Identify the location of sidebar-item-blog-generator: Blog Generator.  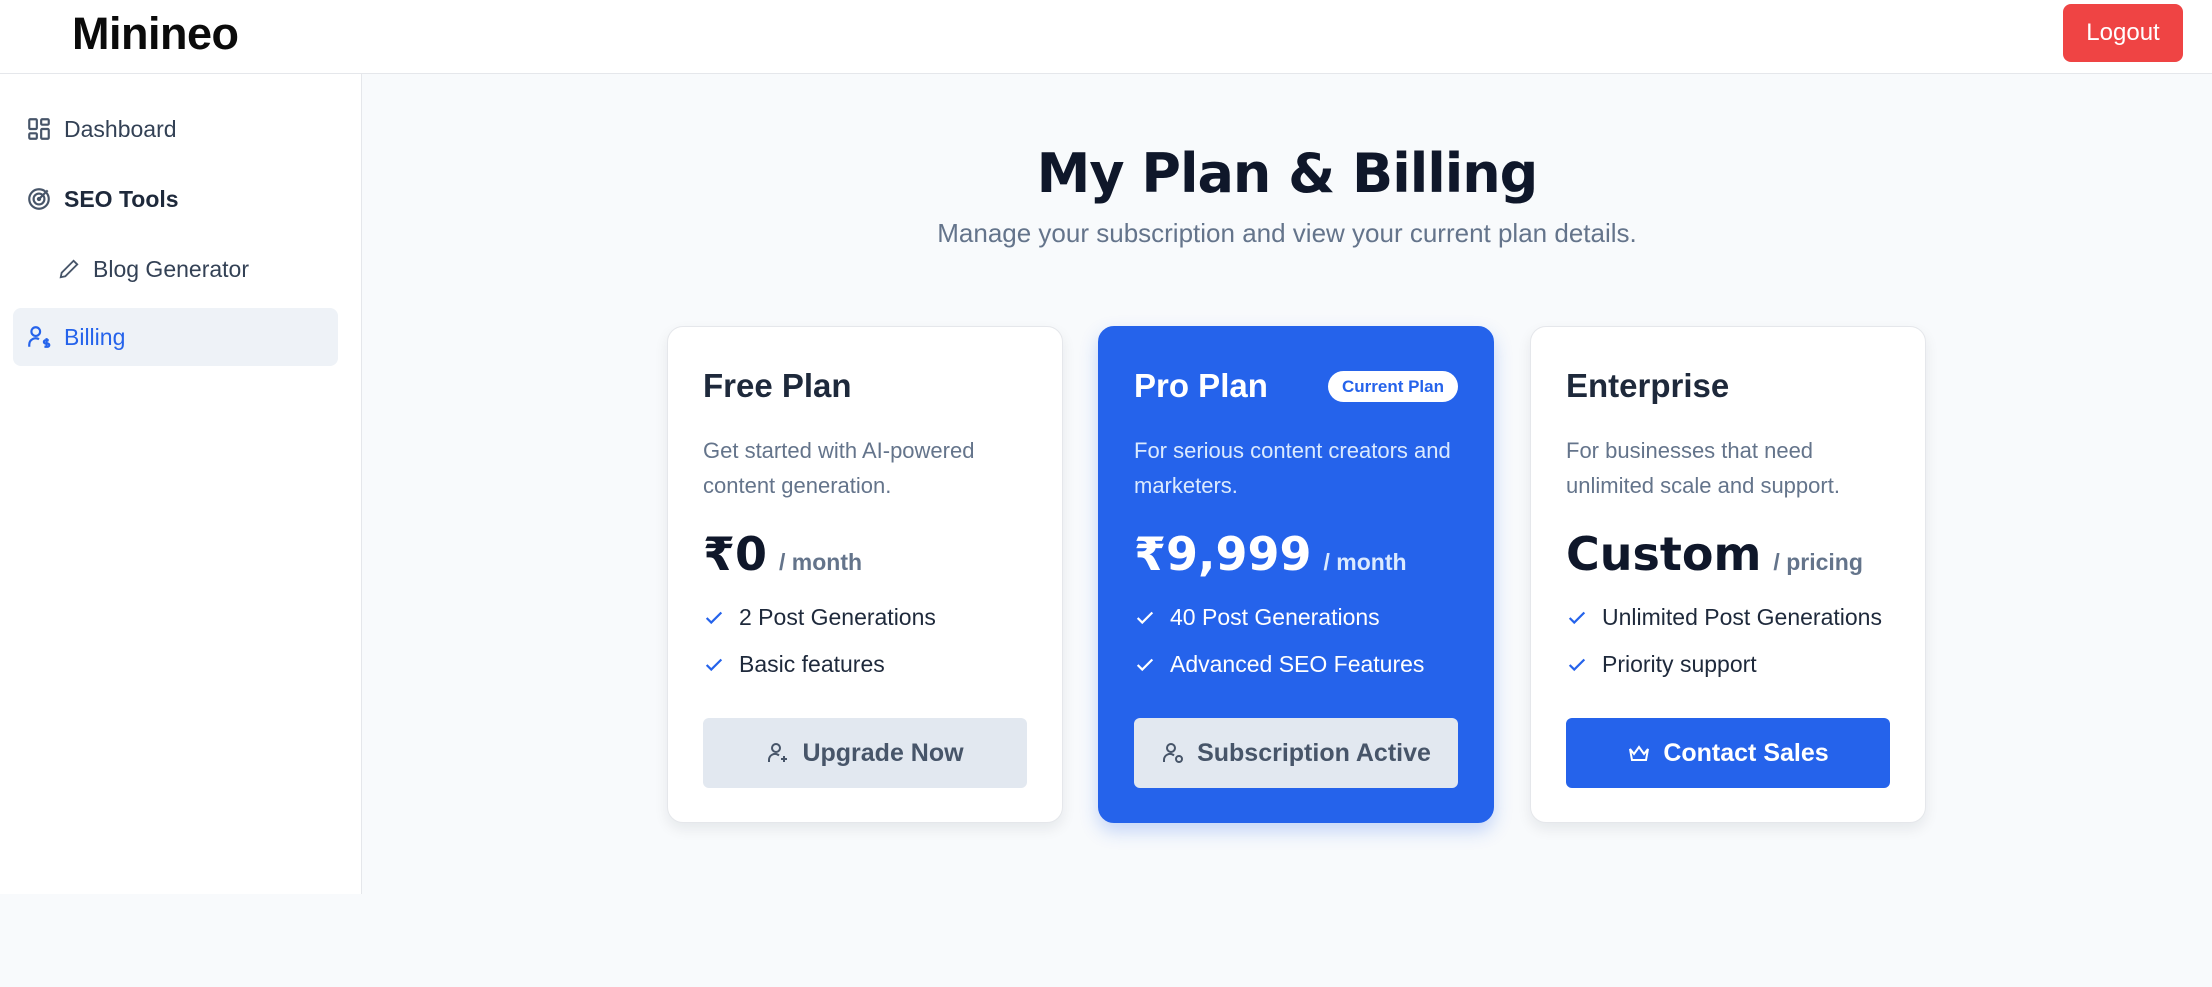
(175, 269).